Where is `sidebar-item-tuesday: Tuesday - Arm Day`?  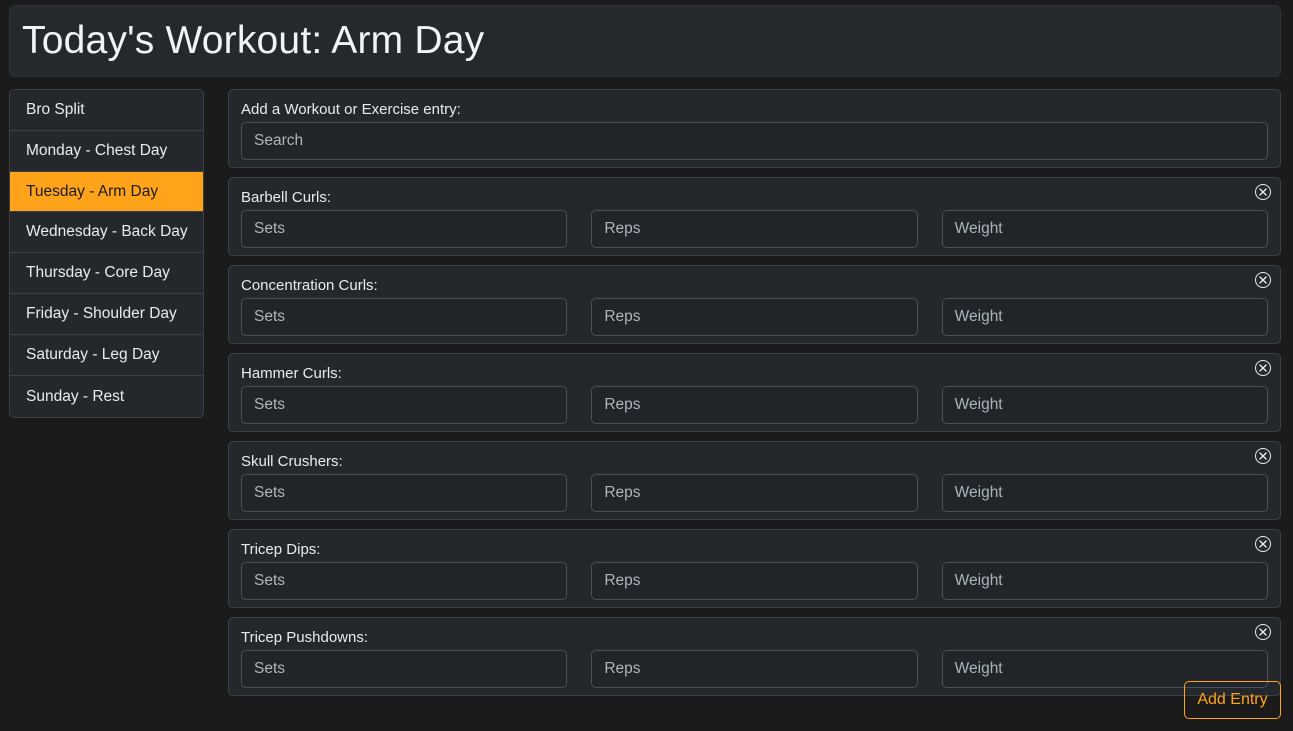 sidebar-item-tuesday: Tuesday - Arm Day is located at coordinates (106, 192).